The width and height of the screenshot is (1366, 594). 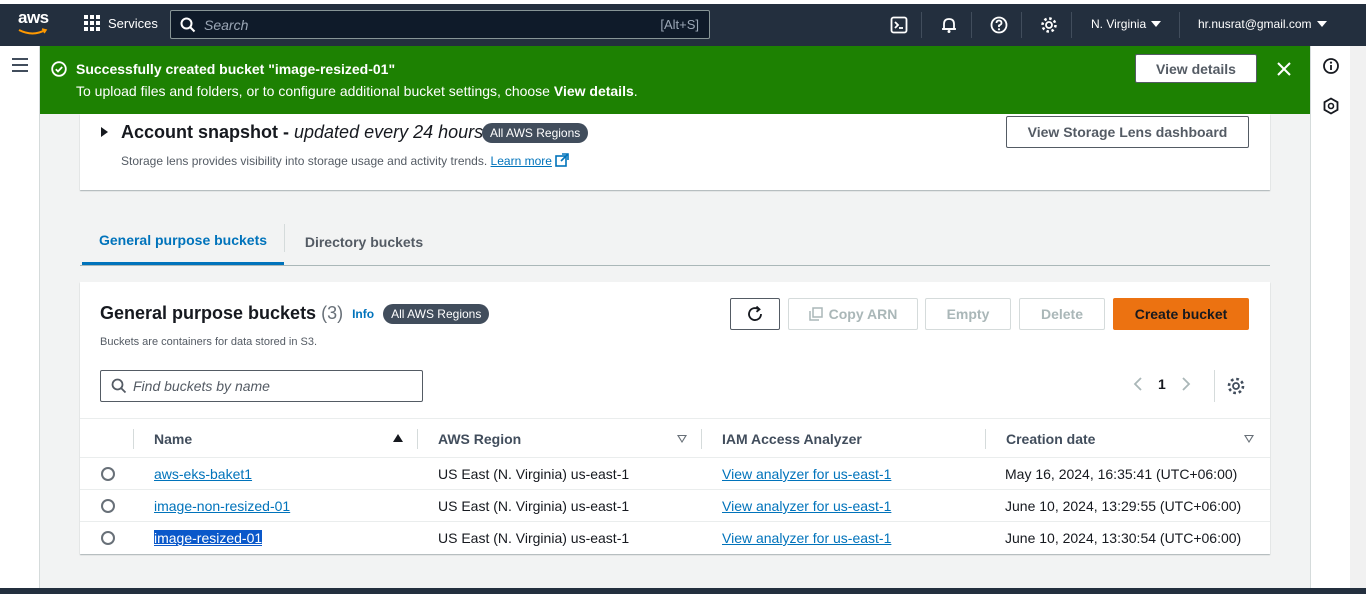 What do you see at coordinates (1196, 68) in the screenshot?
I see `view-details-button: View details` at bounding box center [1196, 68].